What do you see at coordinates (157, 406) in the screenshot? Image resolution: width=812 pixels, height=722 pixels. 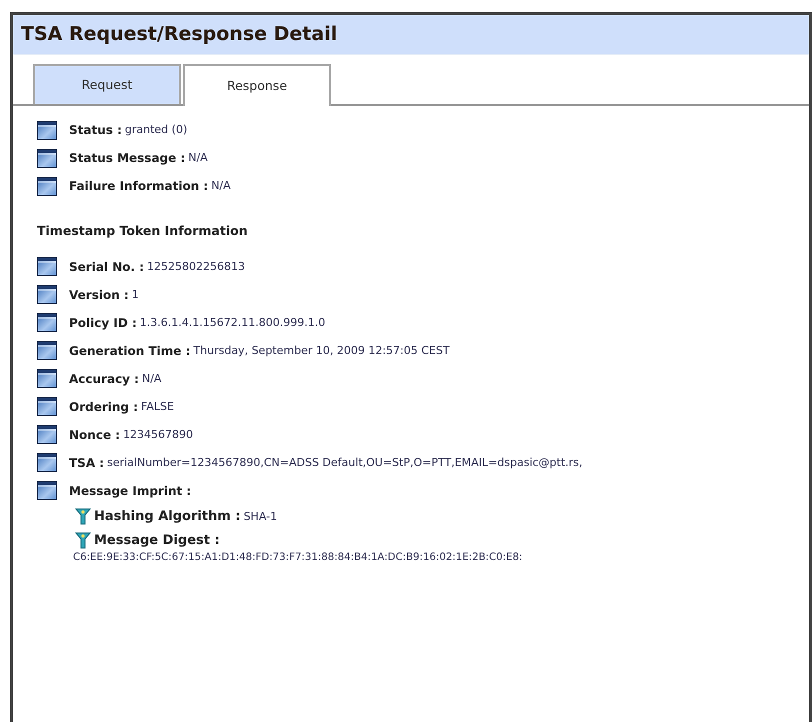 I see `field-value: FALSE` at bounding box center [157, 406].